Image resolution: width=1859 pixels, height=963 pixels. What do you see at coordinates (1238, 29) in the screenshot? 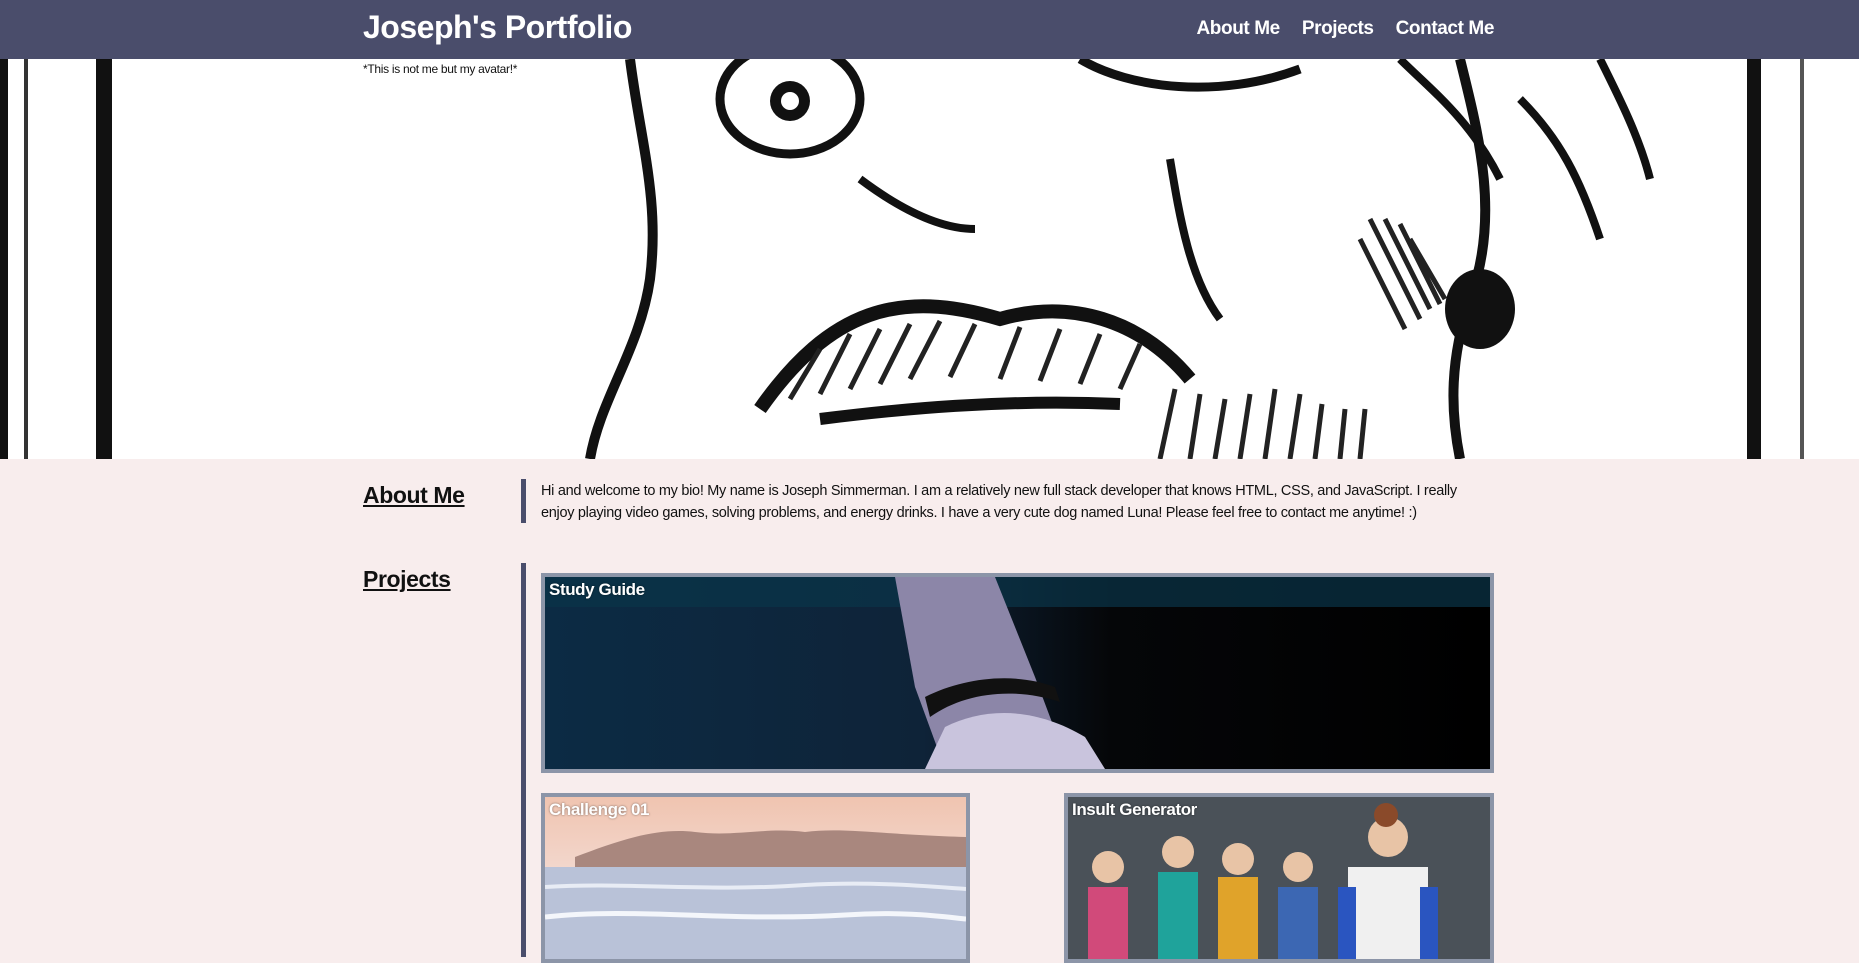
I see `nav-about-me: About Me` at bounding box center [1238, 29].